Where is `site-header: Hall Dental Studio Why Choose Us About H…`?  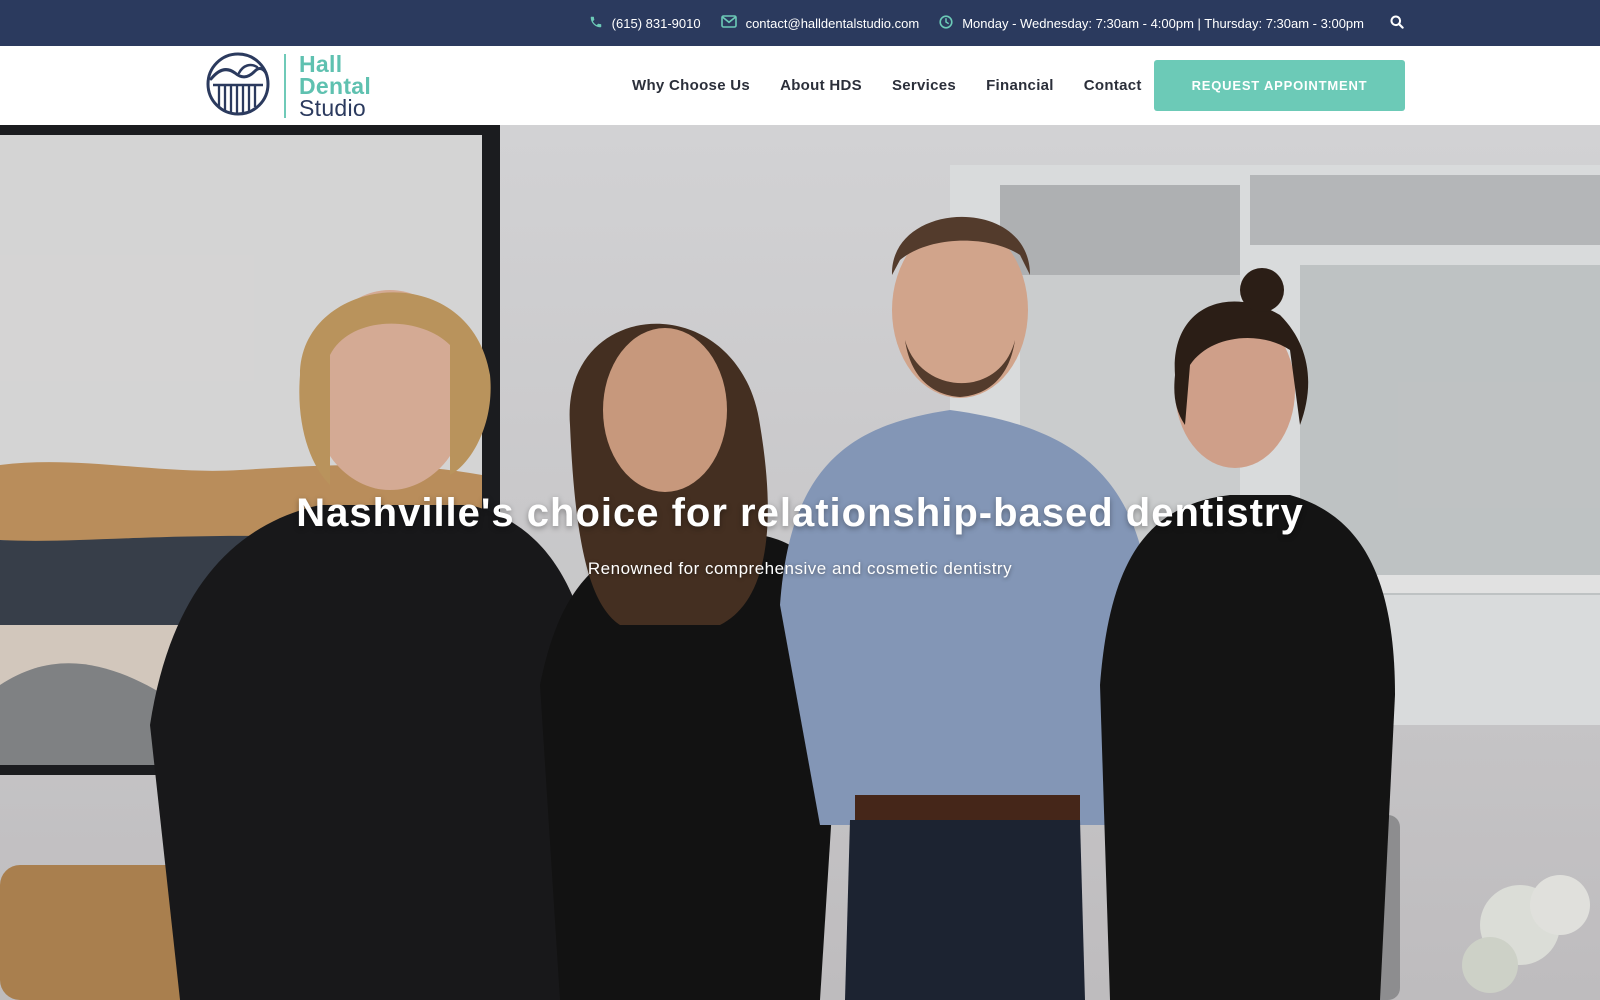
site-header: Hall Dental Studio Why Choose Us About H… is located at coordinates (800, 85).